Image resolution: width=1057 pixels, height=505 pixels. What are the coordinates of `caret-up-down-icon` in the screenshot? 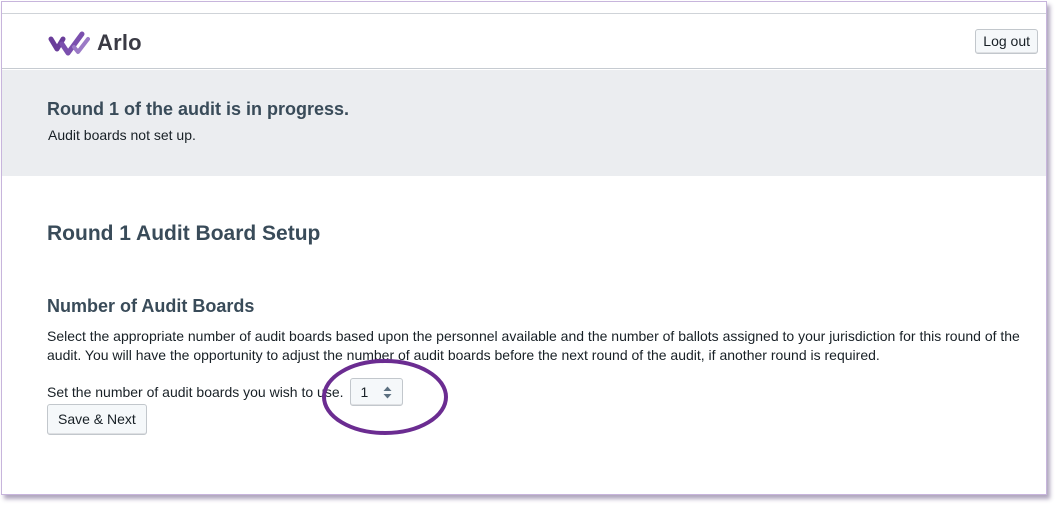 It's located at (387, 392).